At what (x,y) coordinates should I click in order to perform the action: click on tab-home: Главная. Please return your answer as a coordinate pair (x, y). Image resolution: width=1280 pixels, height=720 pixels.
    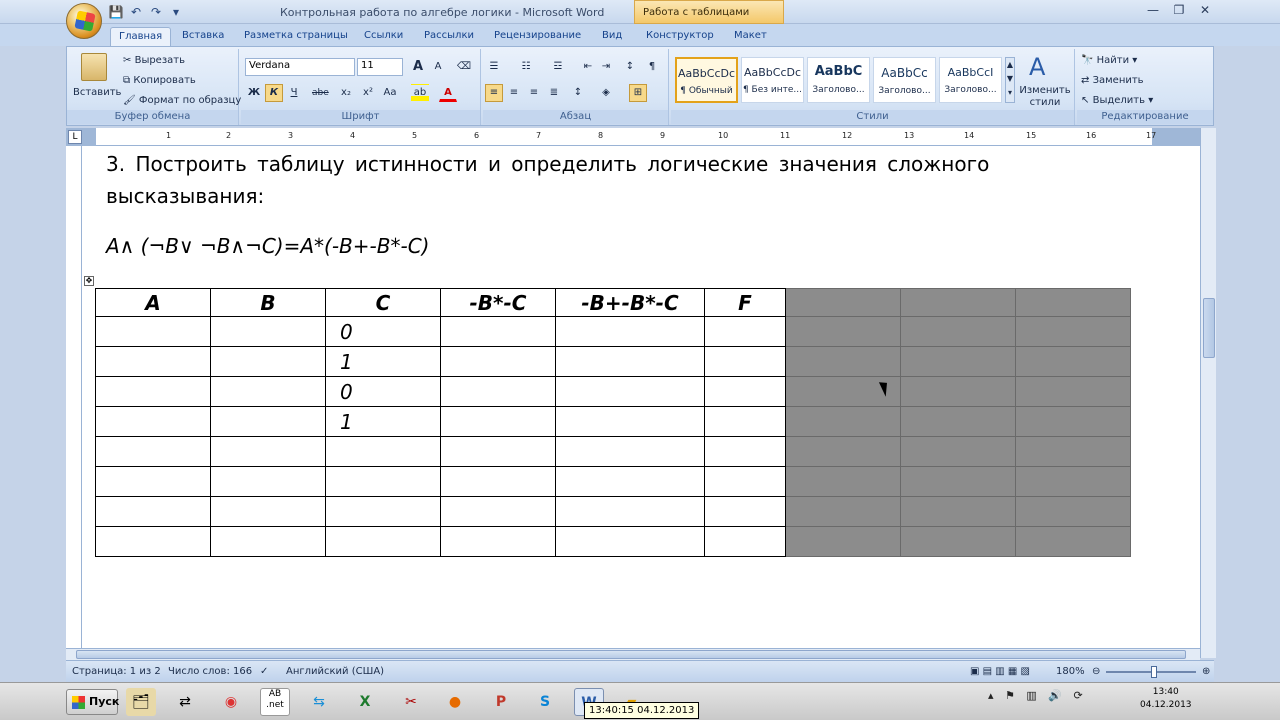
    Looking at the image, I should click on (141, 36).